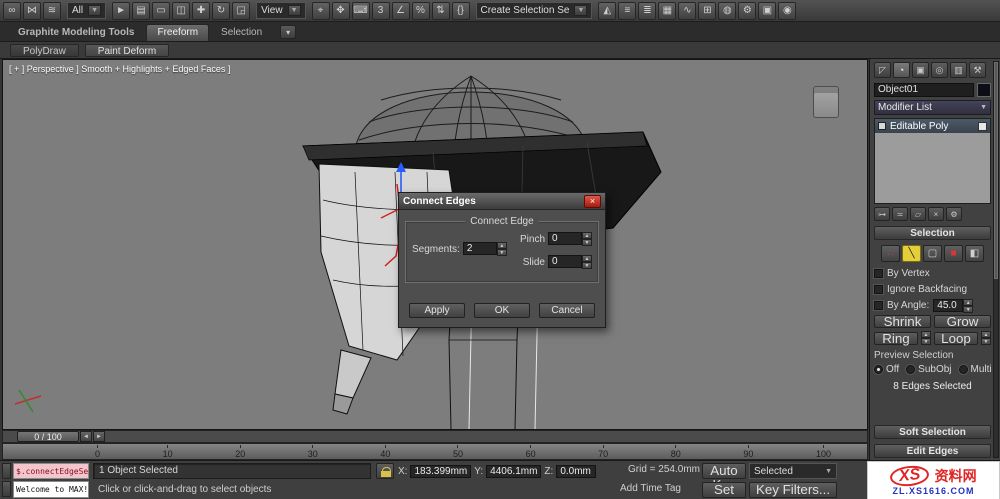  What do you see at coordinates (896, 338) in the screenshot?
I see `ring-button: Ring` at bounding box center [896, 338].